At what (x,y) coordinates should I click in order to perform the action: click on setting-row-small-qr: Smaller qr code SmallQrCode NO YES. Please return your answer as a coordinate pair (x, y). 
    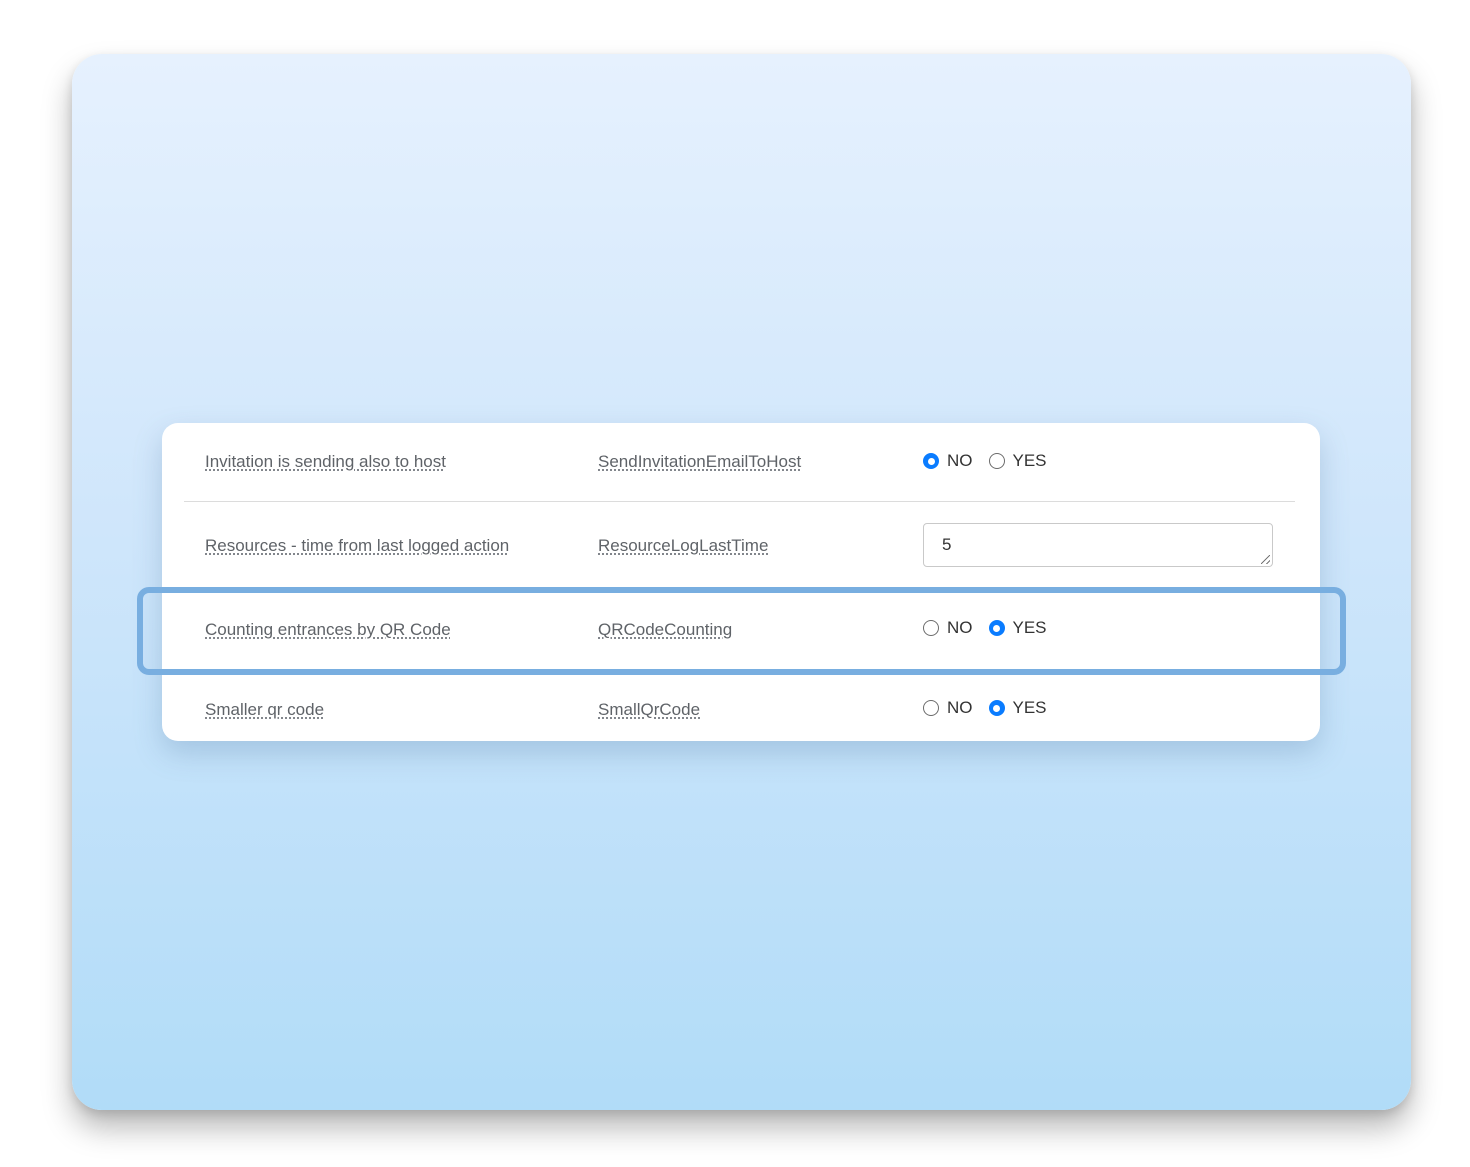
    Looking at the image, I should click on (741, 707).